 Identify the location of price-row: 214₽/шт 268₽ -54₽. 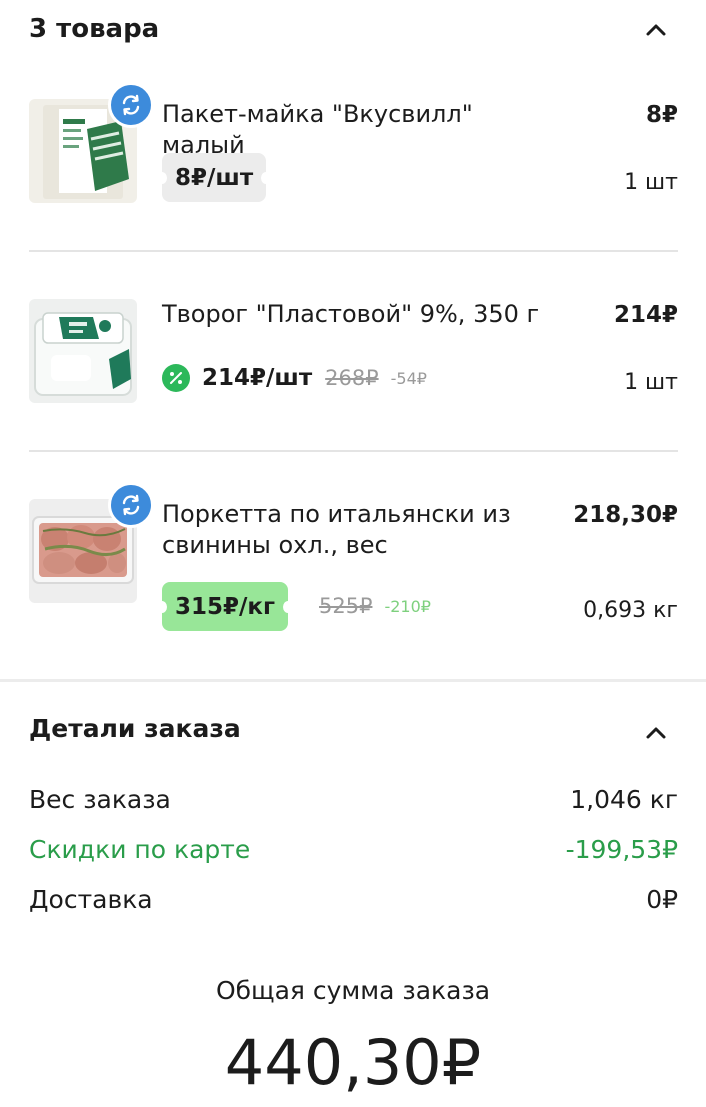
(294, 378).